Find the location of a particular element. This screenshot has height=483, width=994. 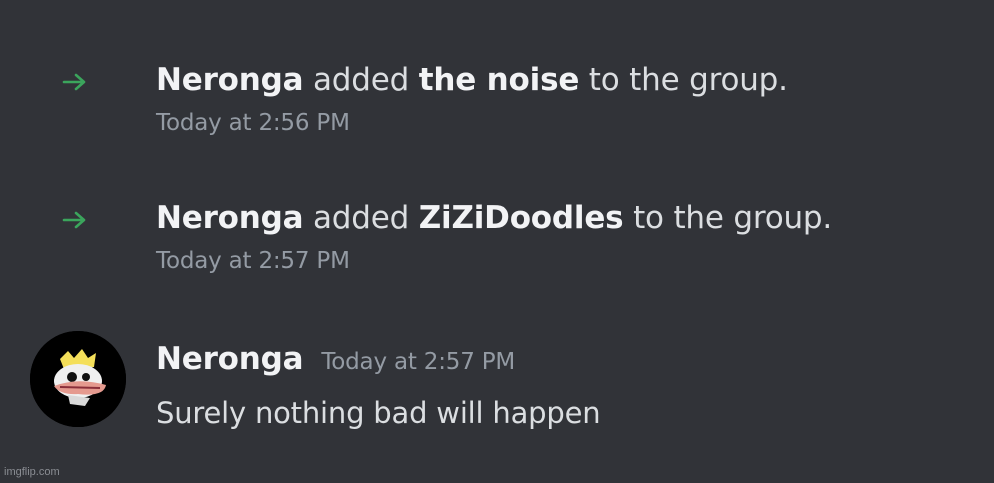

message-header: Neronga Today at 2:57 PM is located at coordinates (335, 359).